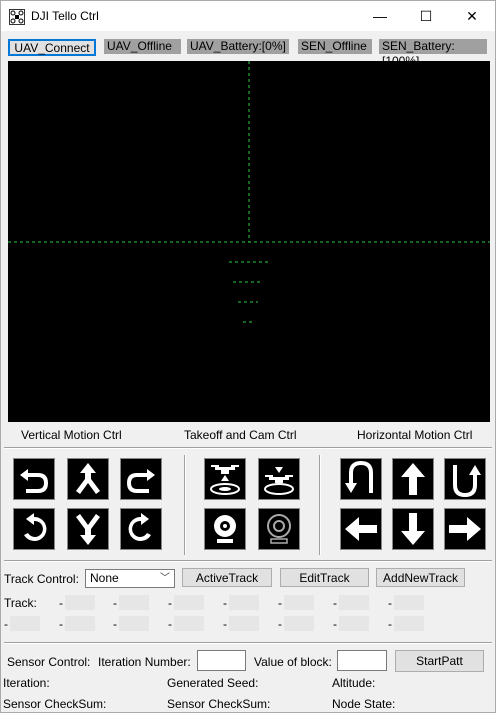  Describe the element at coordinates (362, 660) in the screenshot. I see `block-value-input` at that location.